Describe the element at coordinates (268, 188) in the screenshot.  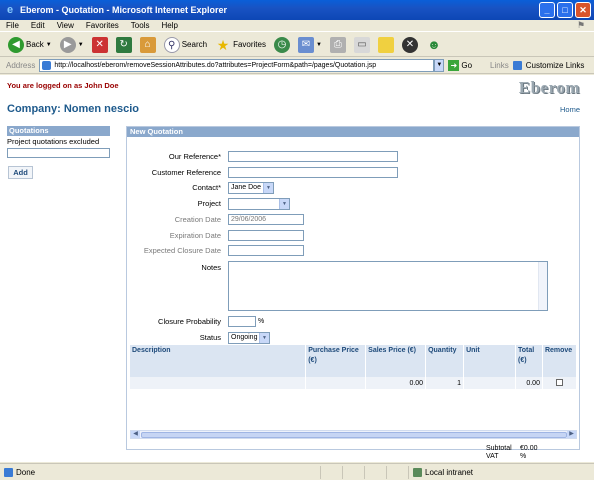
I see `chevron-down-icon: ▼` at that location.